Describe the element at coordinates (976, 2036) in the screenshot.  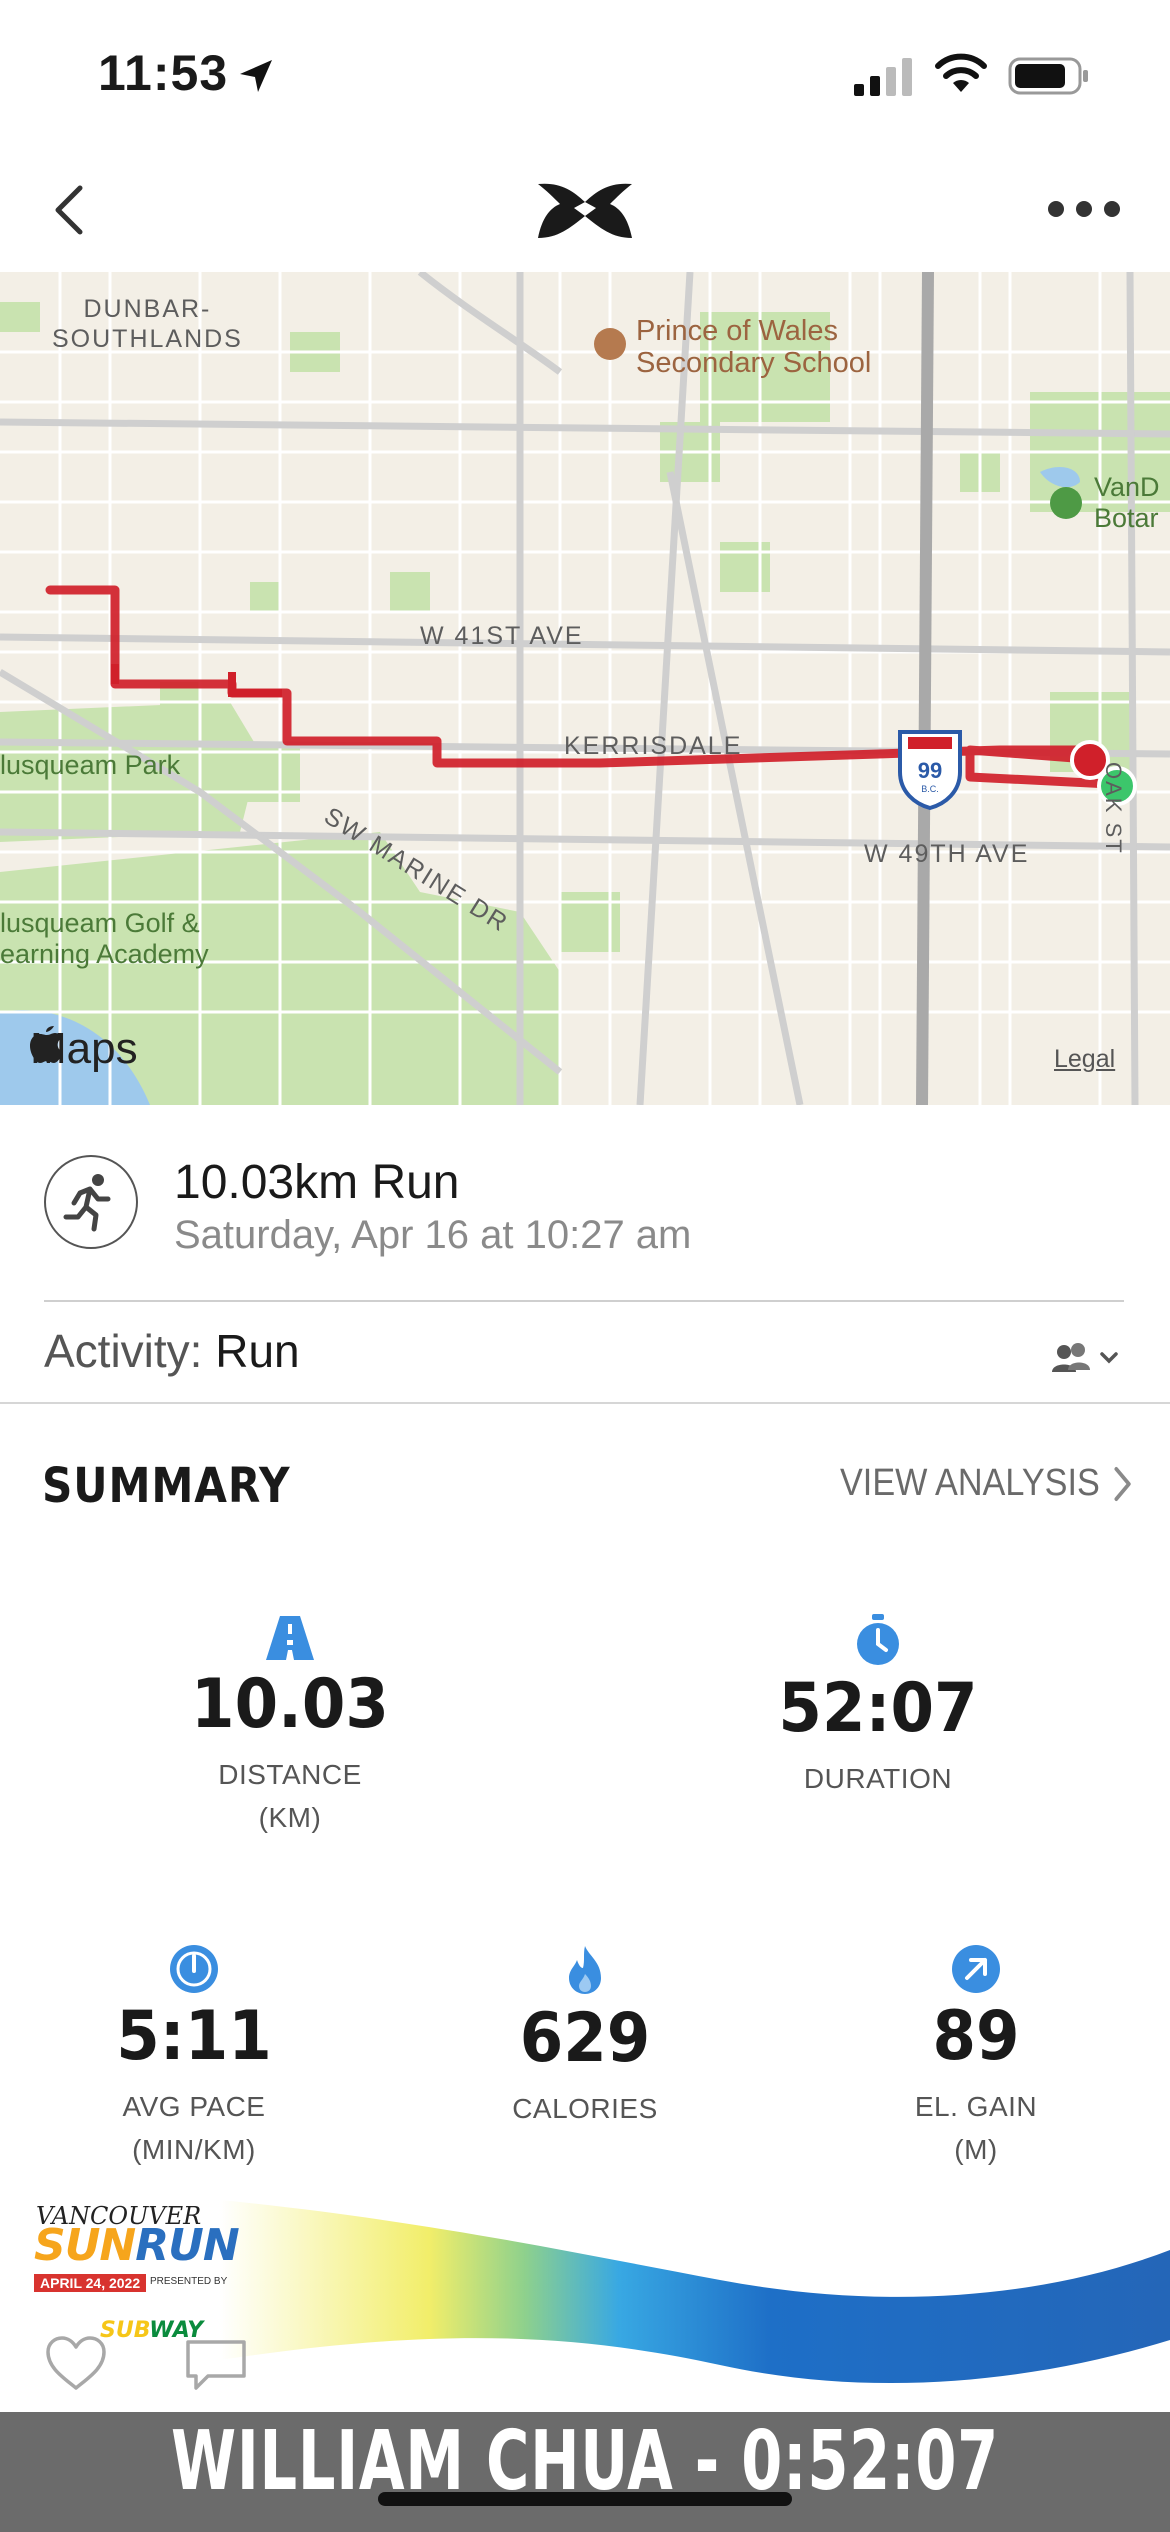
I see `stat-value: 89` at that location.